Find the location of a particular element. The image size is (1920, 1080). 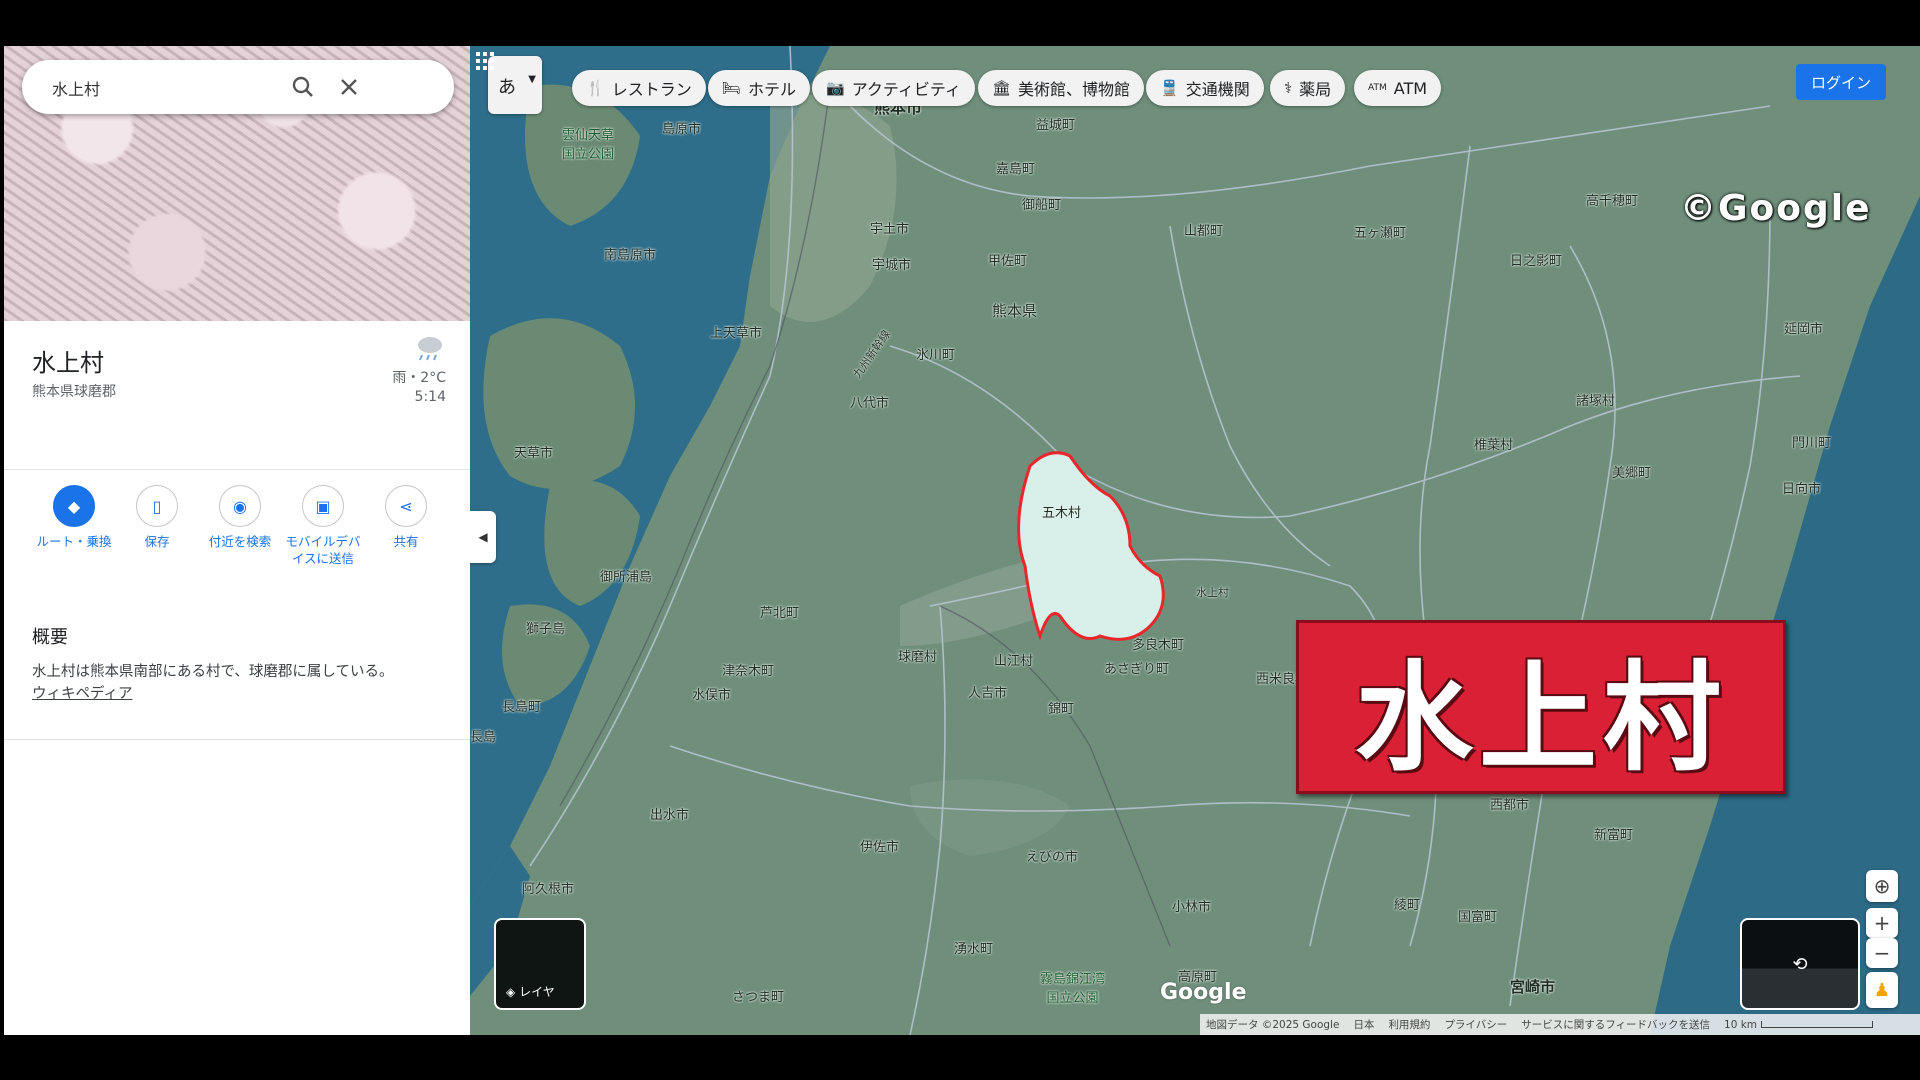

map-label: 氷川町 is located at coordinates (936, 355).